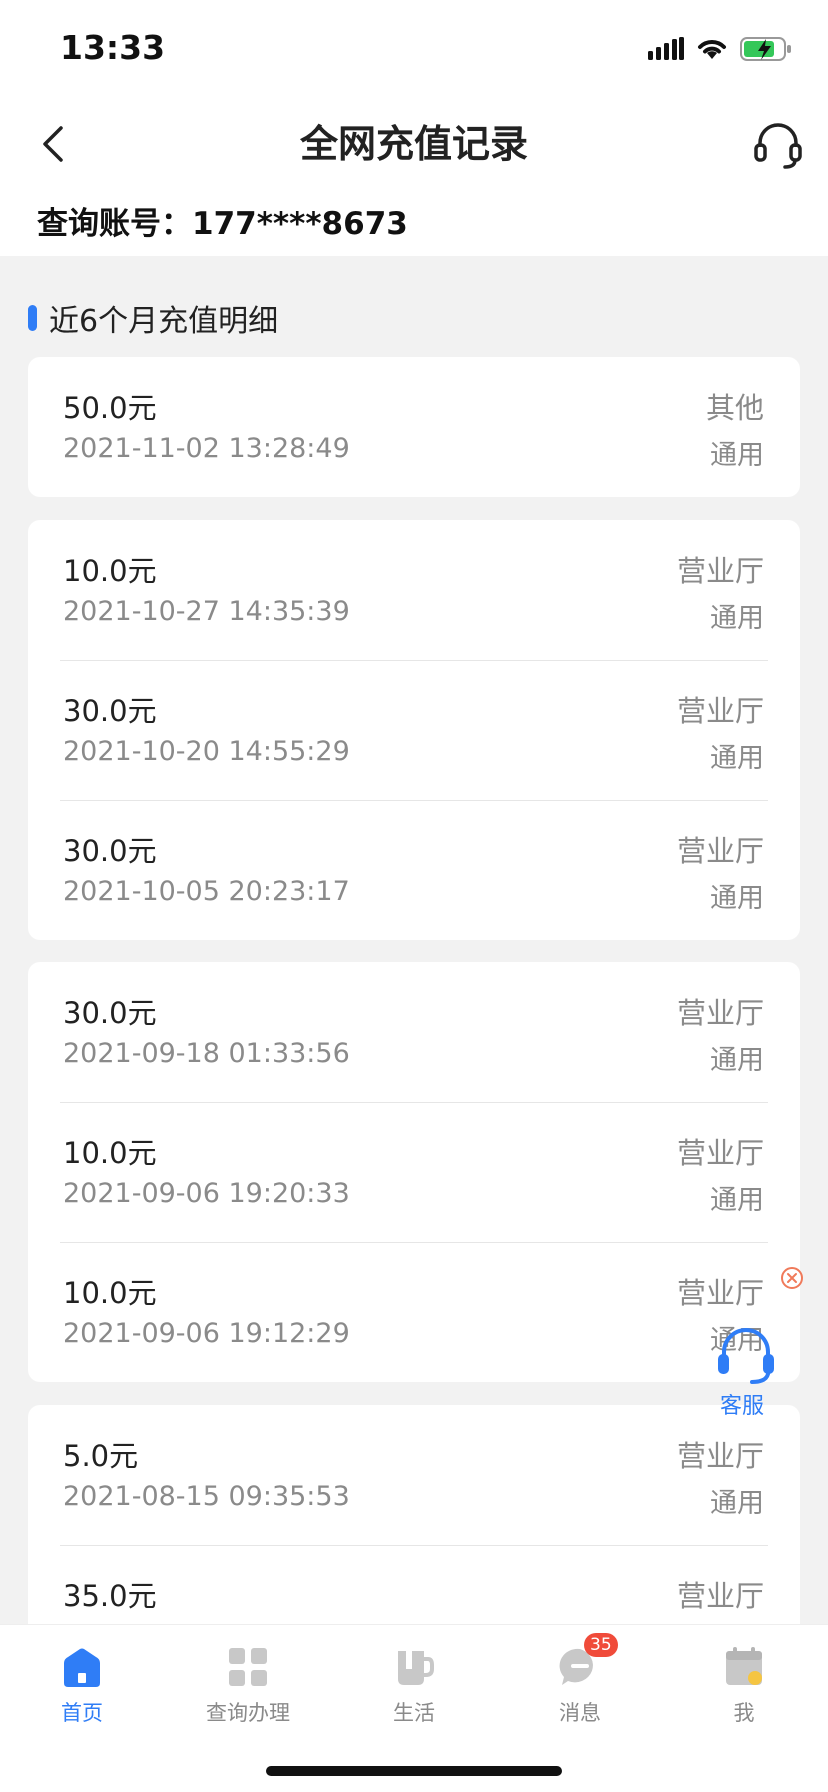 The image size is (828, 1792). Describe the element at coordinates (580, 1713) in the screenshot. I see `tab-label: 消息` at that location.